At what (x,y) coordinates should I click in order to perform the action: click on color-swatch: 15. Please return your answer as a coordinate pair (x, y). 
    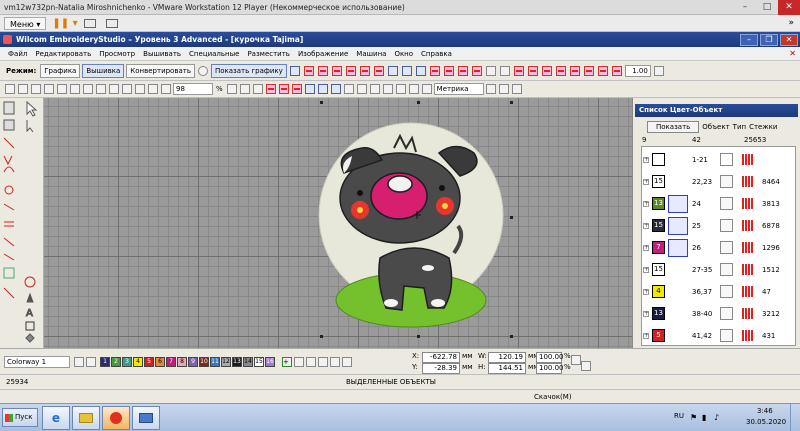
    Looking at the image, I should click on (259, 361).